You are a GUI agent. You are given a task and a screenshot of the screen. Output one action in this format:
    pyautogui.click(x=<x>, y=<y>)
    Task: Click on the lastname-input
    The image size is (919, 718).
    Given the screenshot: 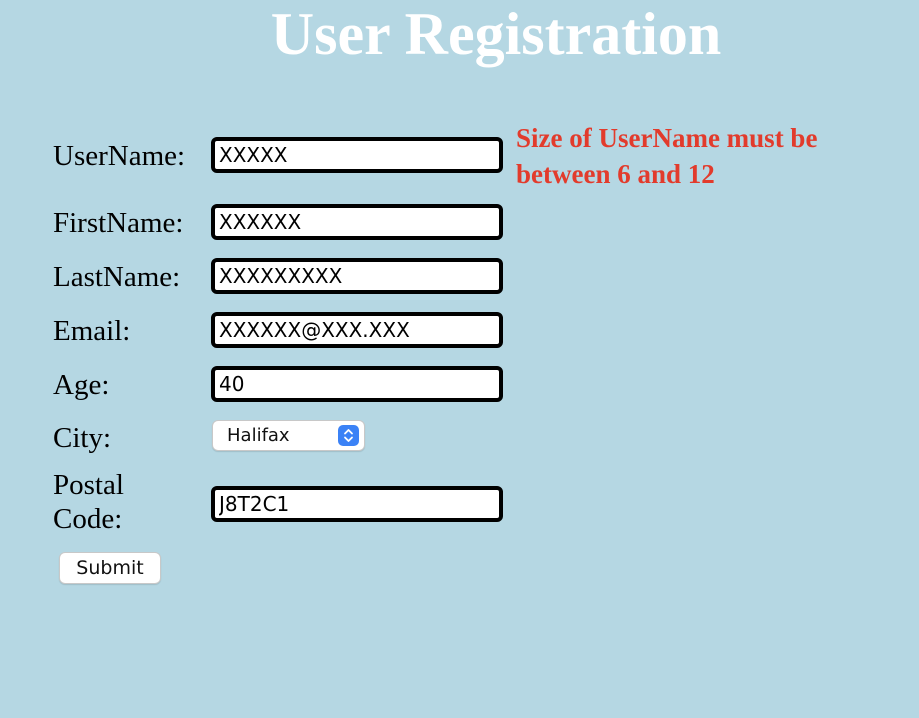 What is the action you would take?
    pyautogui.click(x=357, y=276)
    